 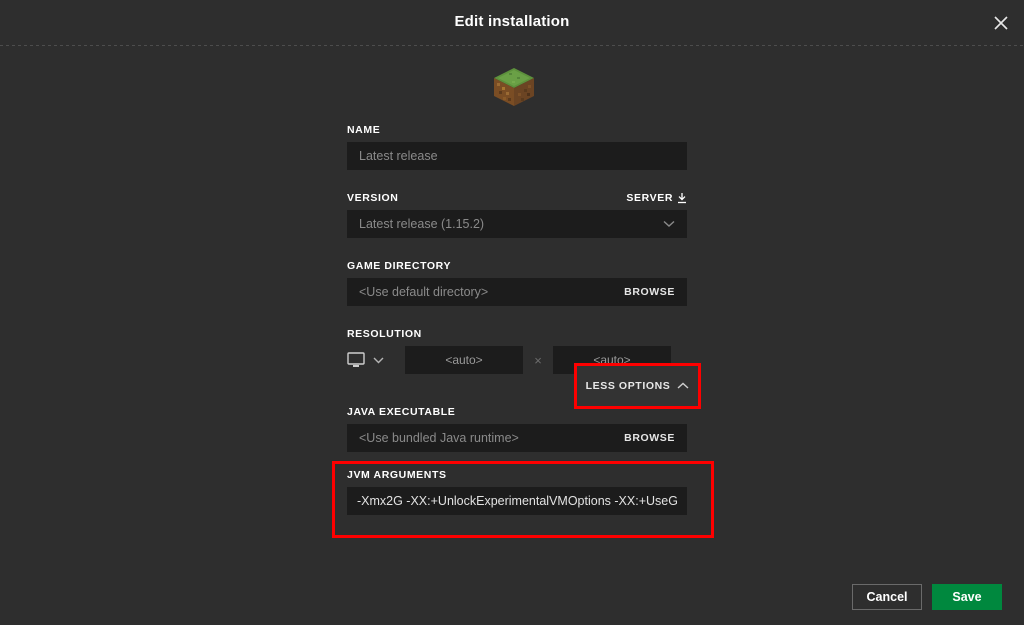 What do you see at coordinates (517, 156) in the screenshot?
I see `name-input: Latest release` at bounding box center [517, 156].